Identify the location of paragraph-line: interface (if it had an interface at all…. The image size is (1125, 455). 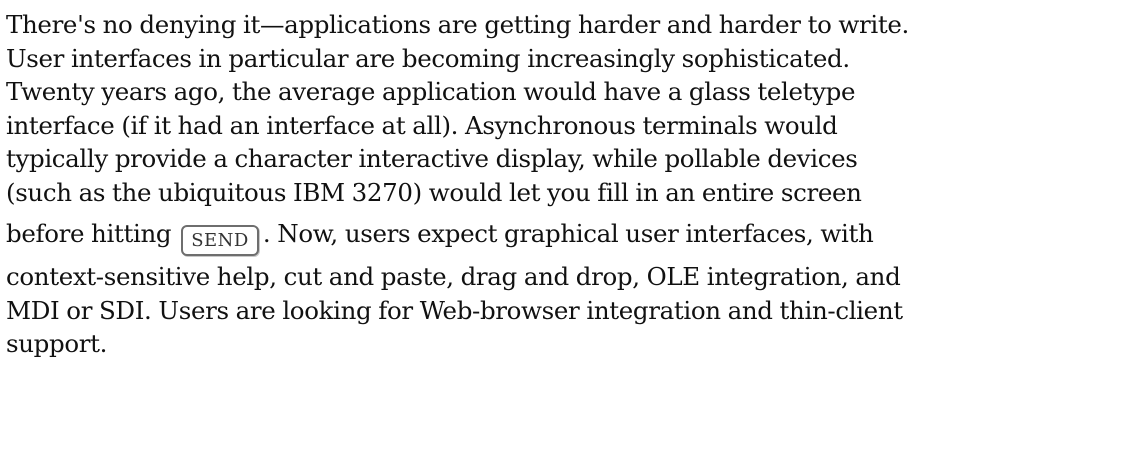
(422, 125).